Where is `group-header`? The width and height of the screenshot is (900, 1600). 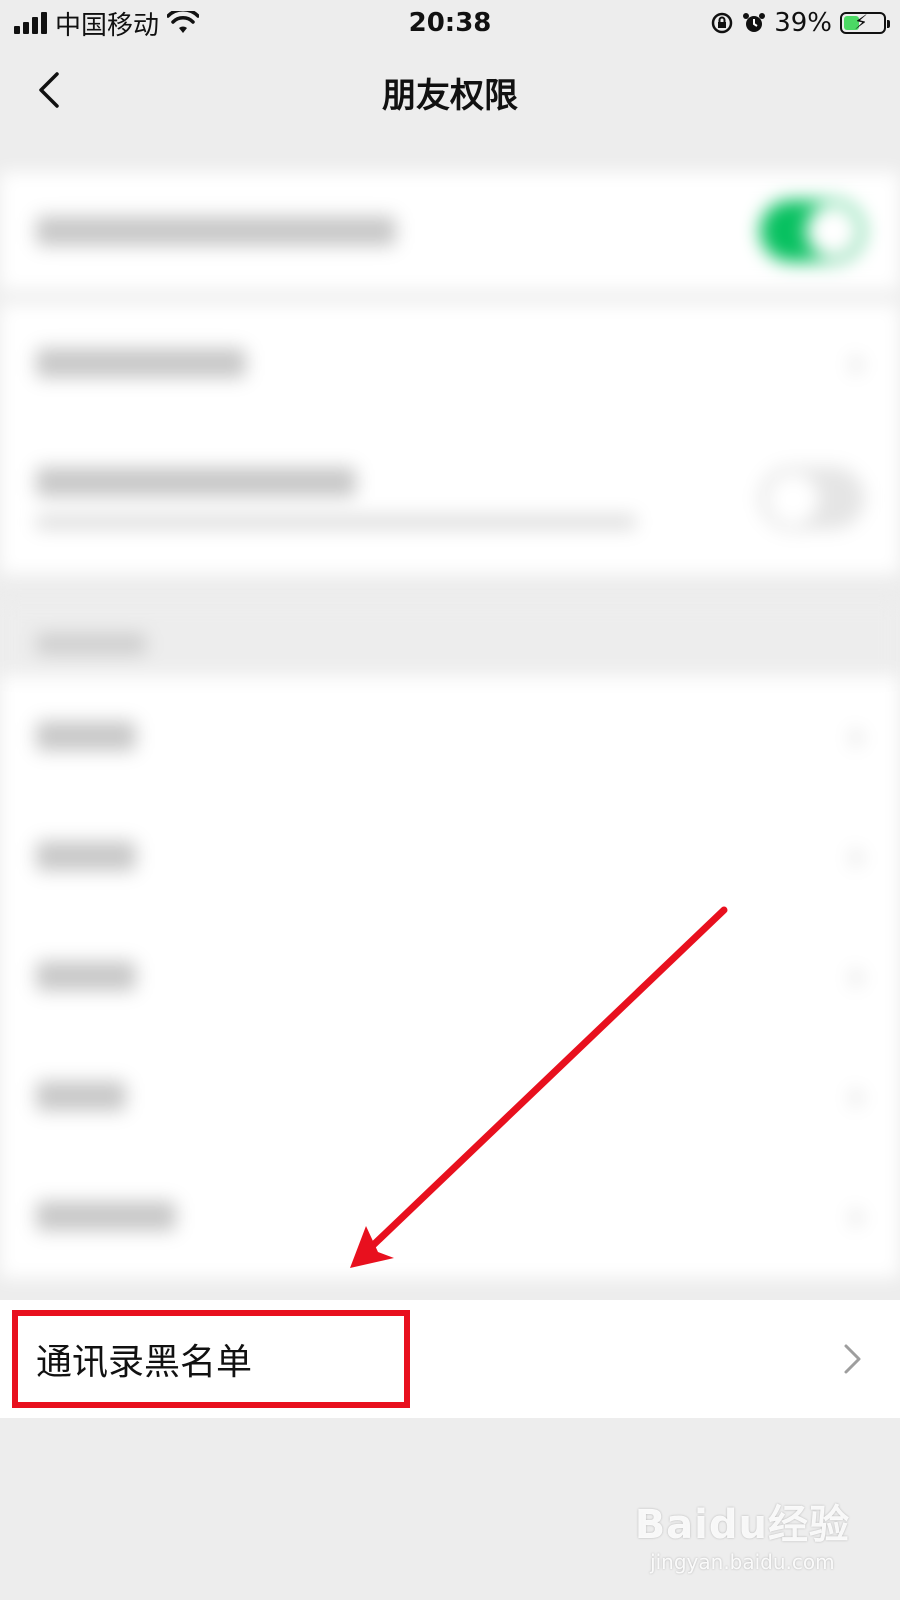
group-header is located at coordinates (450, 644).